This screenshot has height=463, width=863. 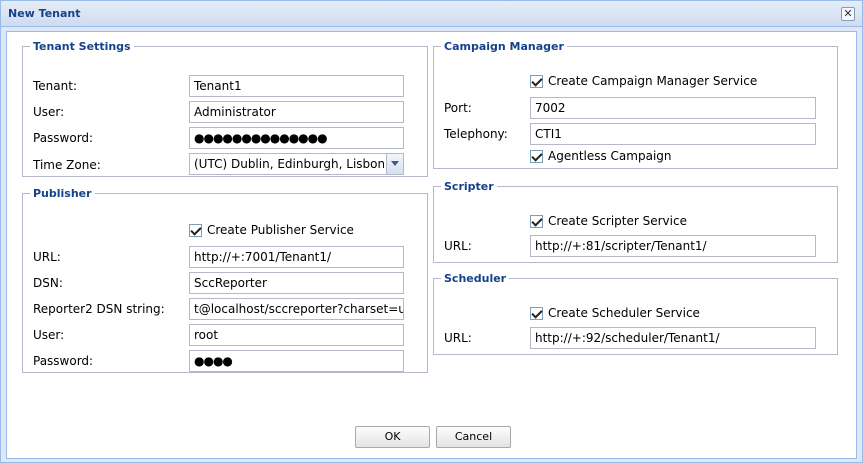 What do you see at coordinates (55, 86) in the screenshot?
I see `tenant-label: Tenant:` at bounding box center [55, 86].